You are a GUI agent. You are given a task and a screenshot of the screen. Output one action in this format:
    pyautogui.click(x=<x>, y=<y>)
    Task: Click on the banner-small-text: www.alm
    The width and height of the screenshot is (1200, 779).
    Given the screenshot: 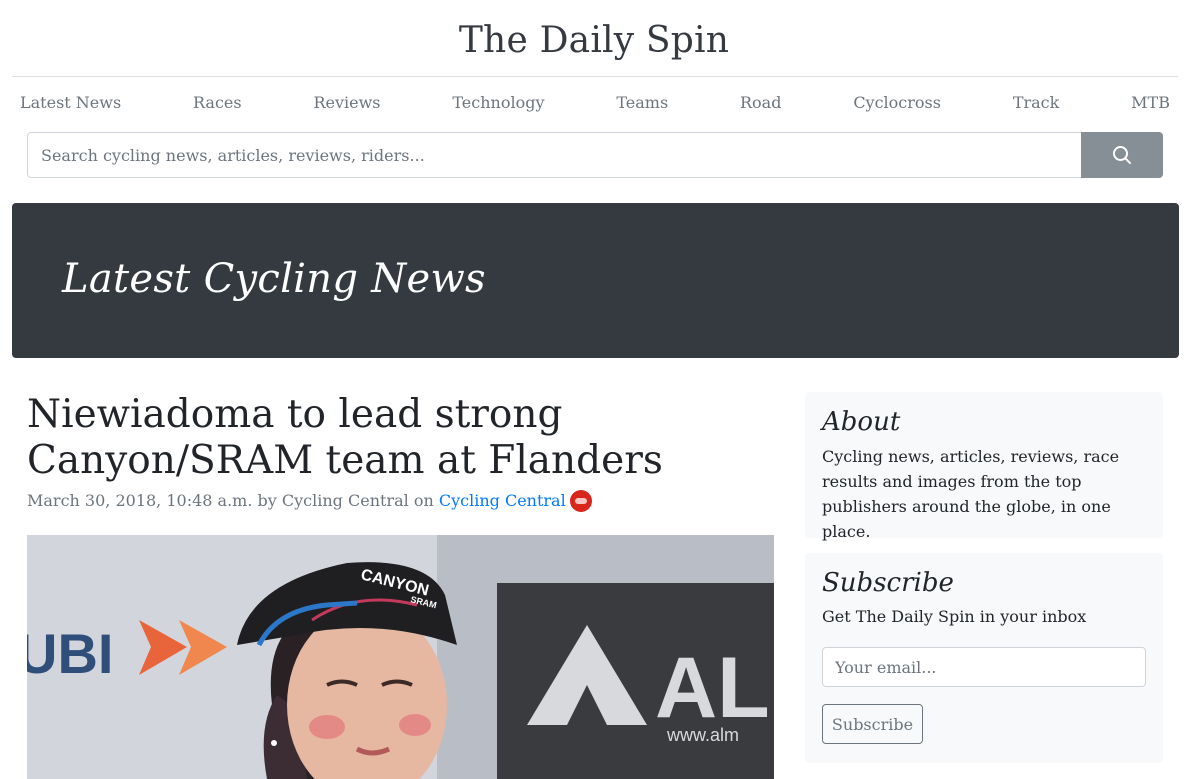 What is the action you would take?
    pyautogui.click(x=702, y=735)
    